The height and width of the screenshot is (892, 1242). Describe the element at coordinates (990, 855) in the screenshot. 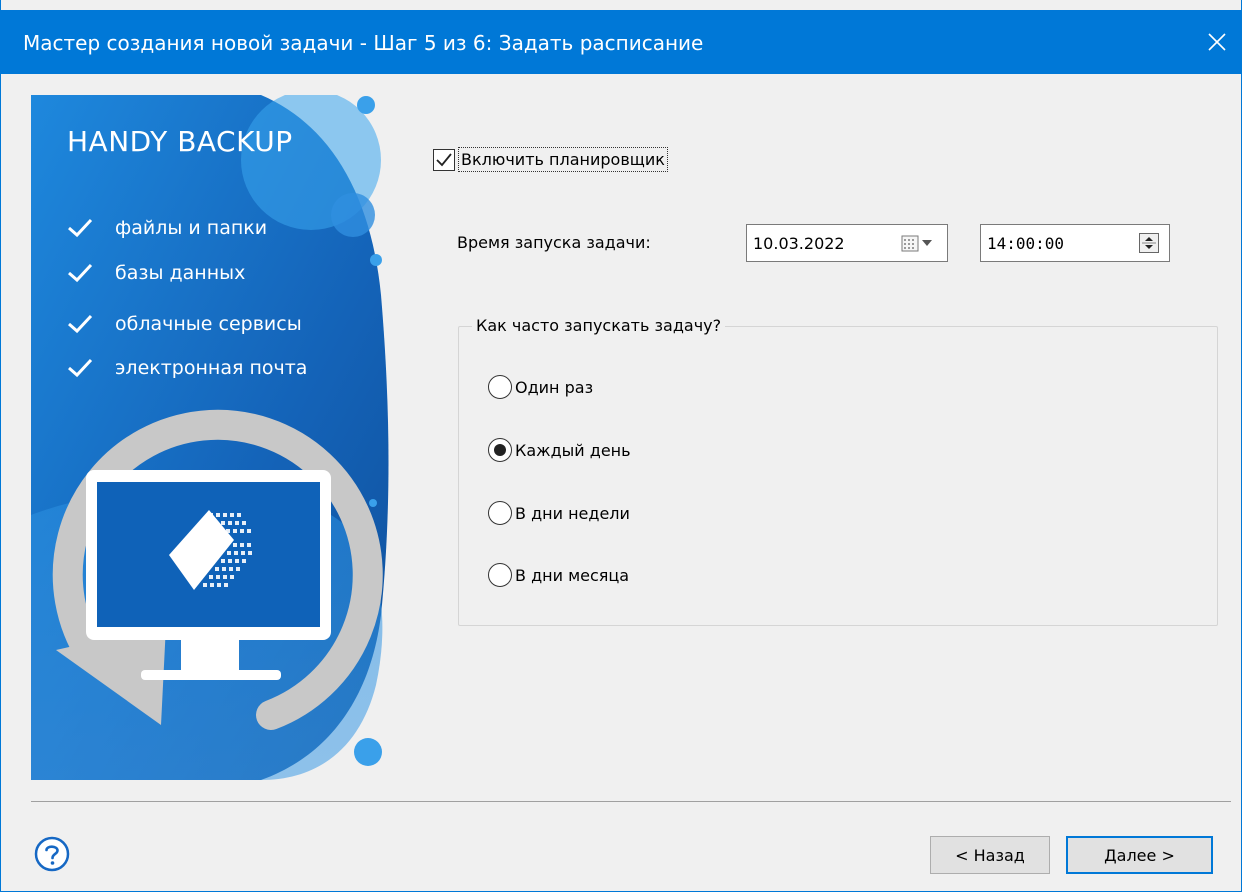

I see `back-button: < Назад` at that location.